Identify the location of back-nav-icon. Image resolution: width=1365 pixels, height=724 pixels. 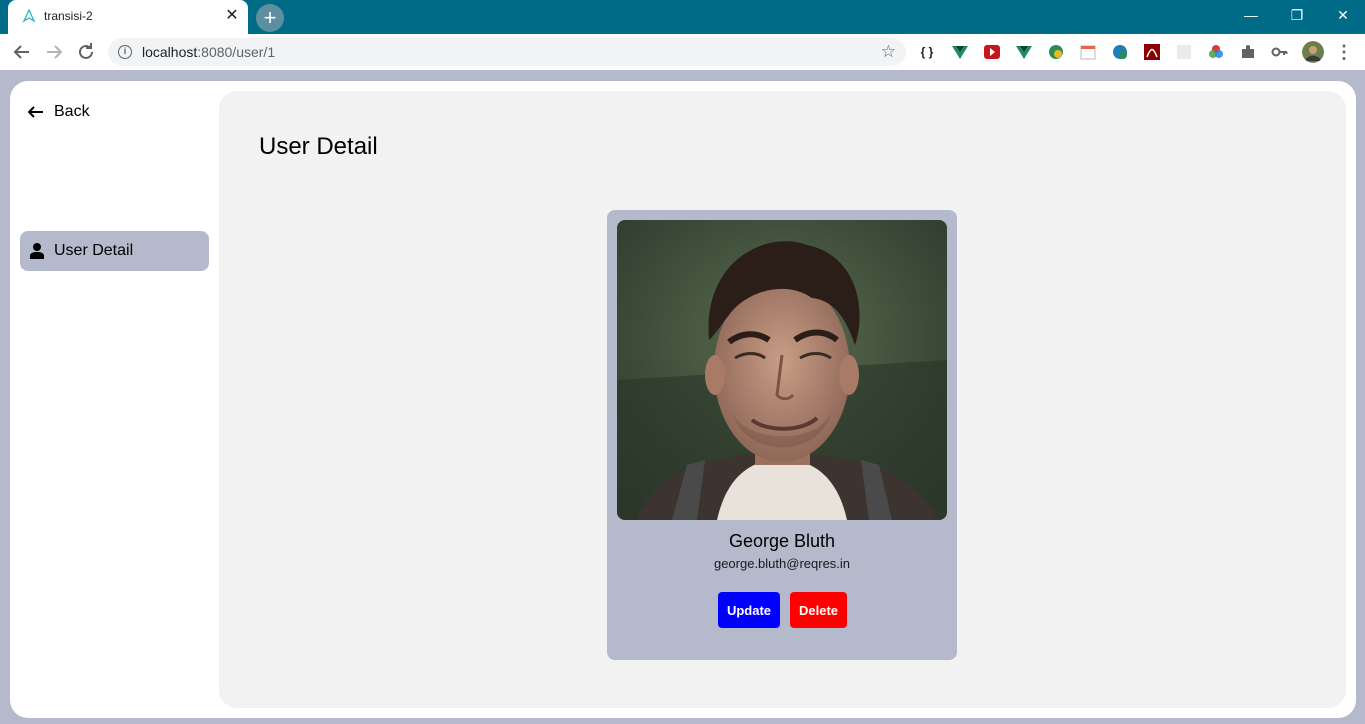
(22, 52).